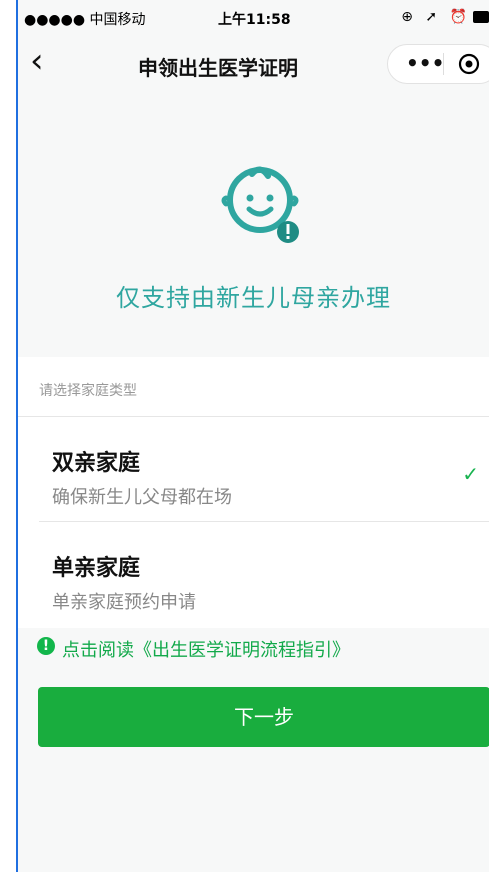 This screenshot has width=489, height=872. I want to click on status-bar: ●●●●● 中国移动 上午11:58 ⊕ ➚ ⏰, so click(253, 18).